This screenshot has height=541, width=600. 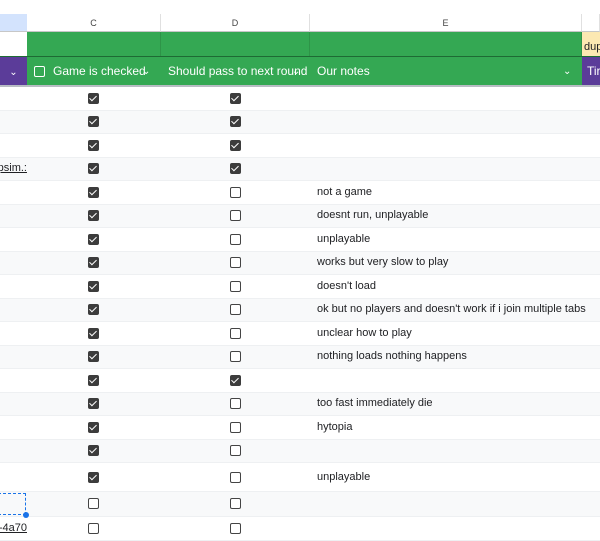 What do you see at coordinates (13, 23) in the screenshot?
I see `column-header-b` at bounding box center [13, 23].